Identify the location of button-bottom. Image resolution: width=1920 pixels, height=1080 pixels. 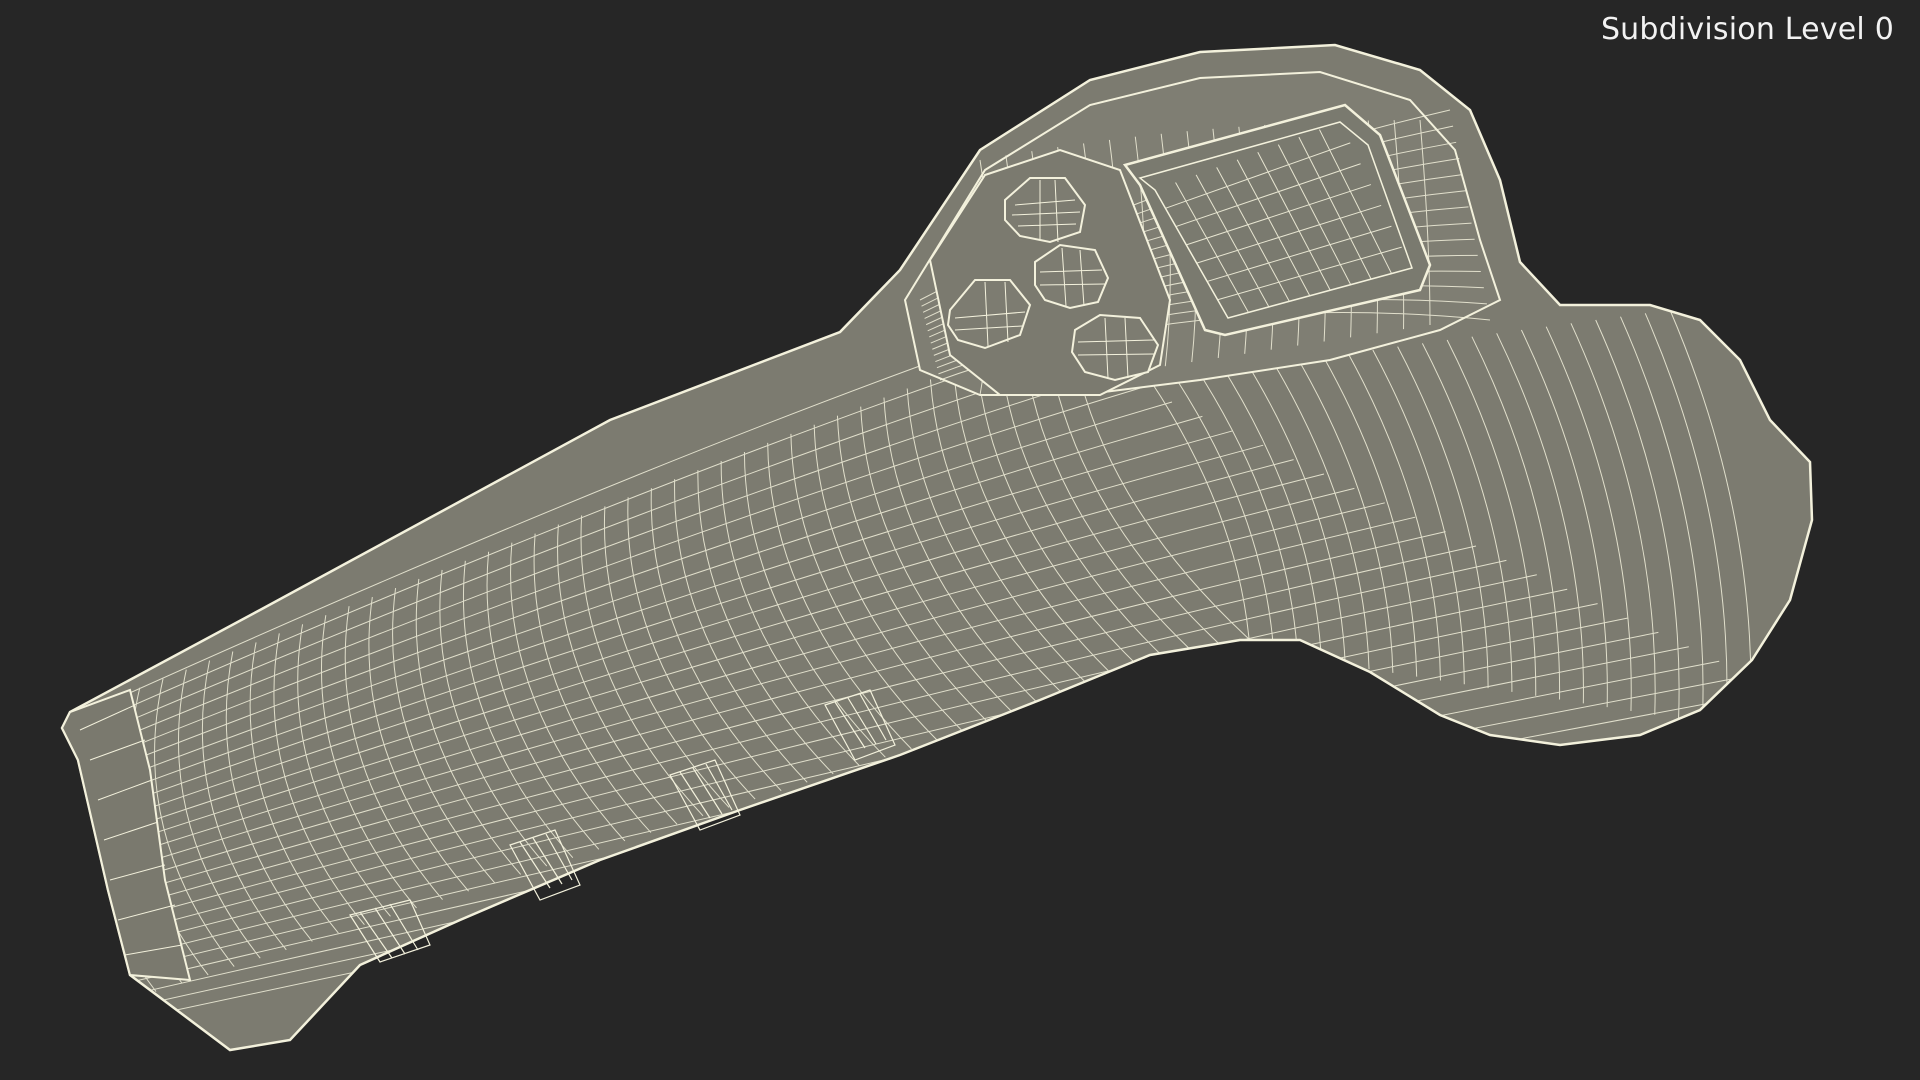
(1115, 347).